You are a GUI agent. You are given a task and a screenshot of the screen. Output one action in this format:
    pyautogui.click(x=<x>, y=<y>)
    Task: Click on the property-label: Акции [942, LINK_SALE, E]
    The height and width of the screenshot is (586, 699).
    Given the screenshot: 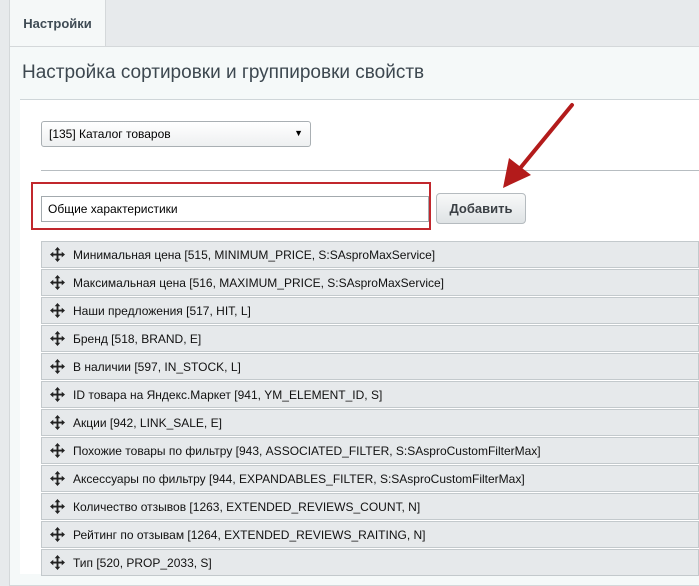 What is the action you would take?
    pyautogui.click(x=147, y=422)
    